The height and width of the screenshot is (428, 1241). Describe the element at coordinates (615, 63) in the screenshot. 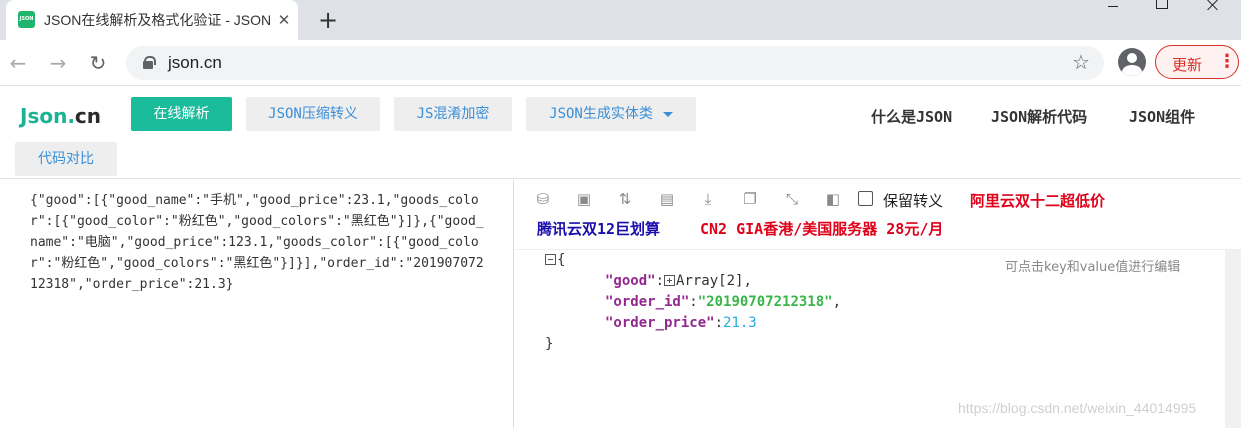

I see `address-bar: json.cn ☆` at that location.